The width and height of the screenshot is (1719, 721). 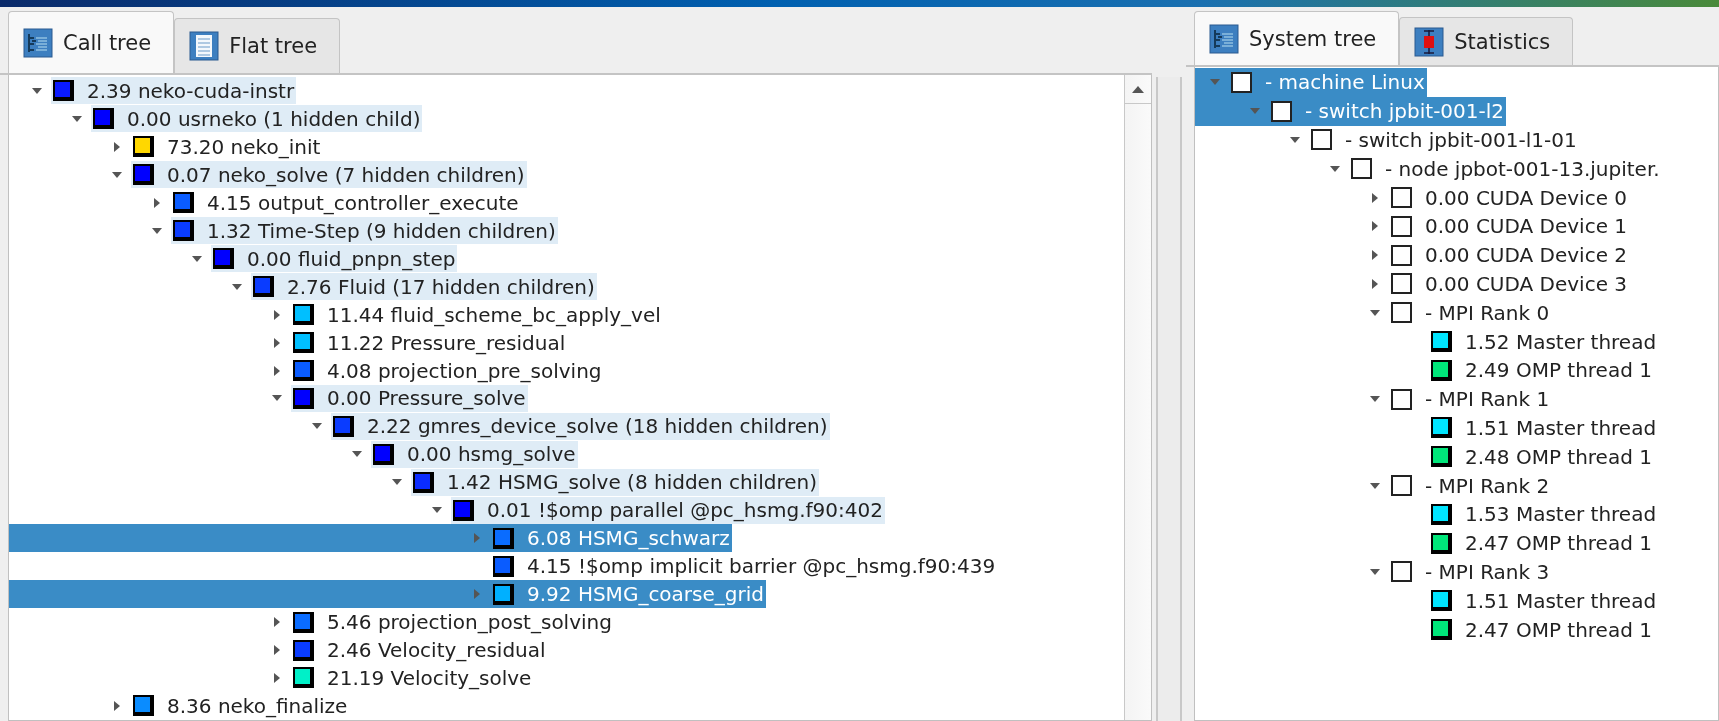 I want to click on tree-row: 0.00 fluid_pnpn_step, so click(x=233, y=258).